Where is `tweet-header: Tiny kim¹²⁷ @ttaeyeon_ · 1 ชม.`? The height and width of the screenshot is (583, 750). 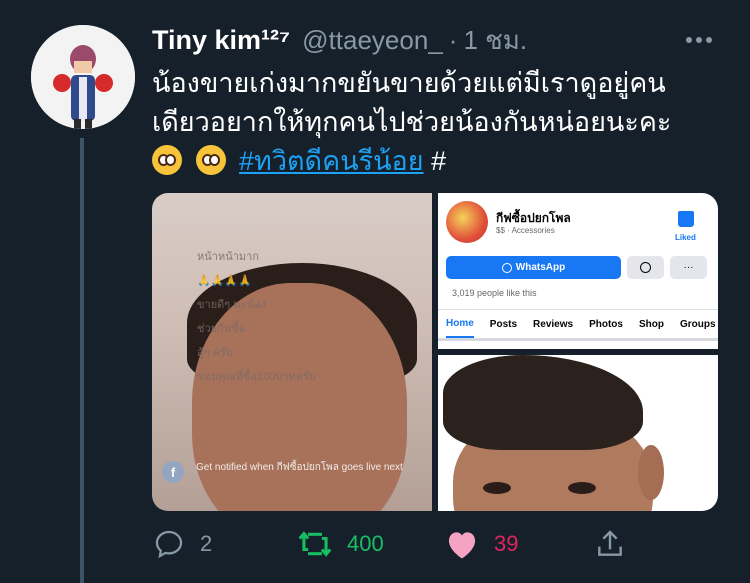
tweet-header: Tiny kim¹²⁷ @ttaeyeon_ · 1 ชม. is located at coordinates (339, 40).